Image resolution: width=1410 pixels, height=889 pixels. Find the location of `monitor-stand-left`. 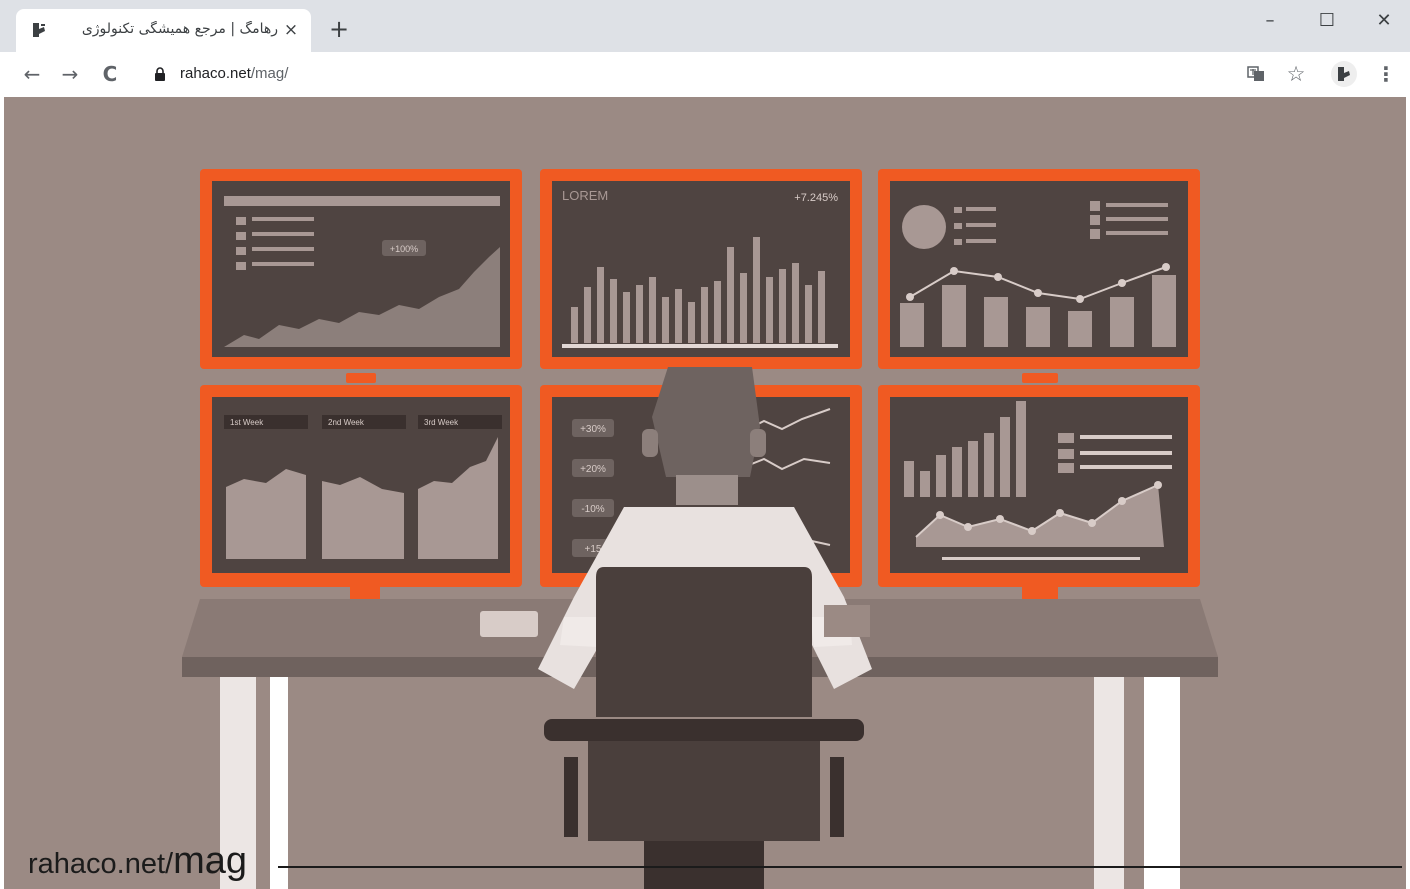

monitor-stand-left is located at coordinates (365, 593).